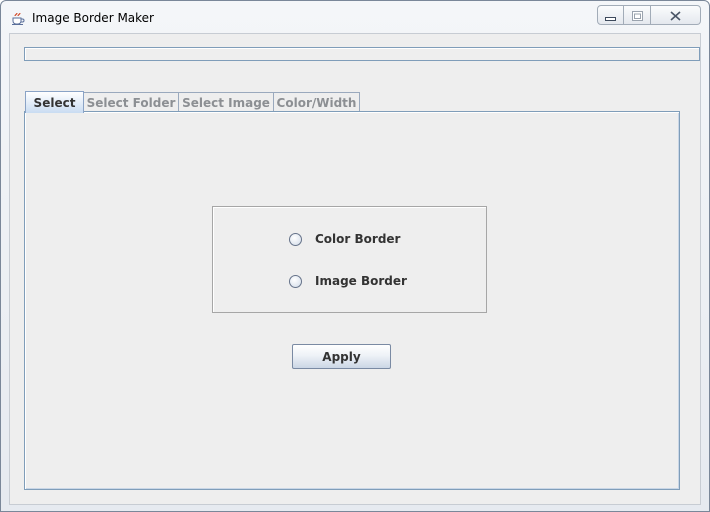 The image size is (710, 512). I want to click on java-coffee-cup-icon, so click(18, 18).